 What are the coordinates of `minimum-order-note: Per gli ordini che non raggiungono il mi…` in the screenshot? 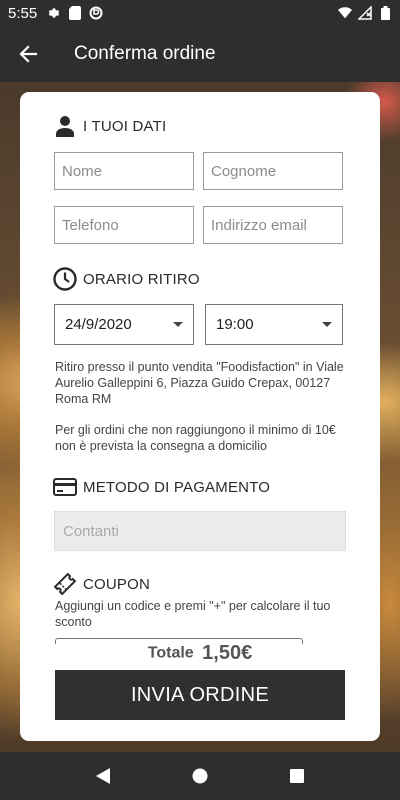 It's located at (195, 438).